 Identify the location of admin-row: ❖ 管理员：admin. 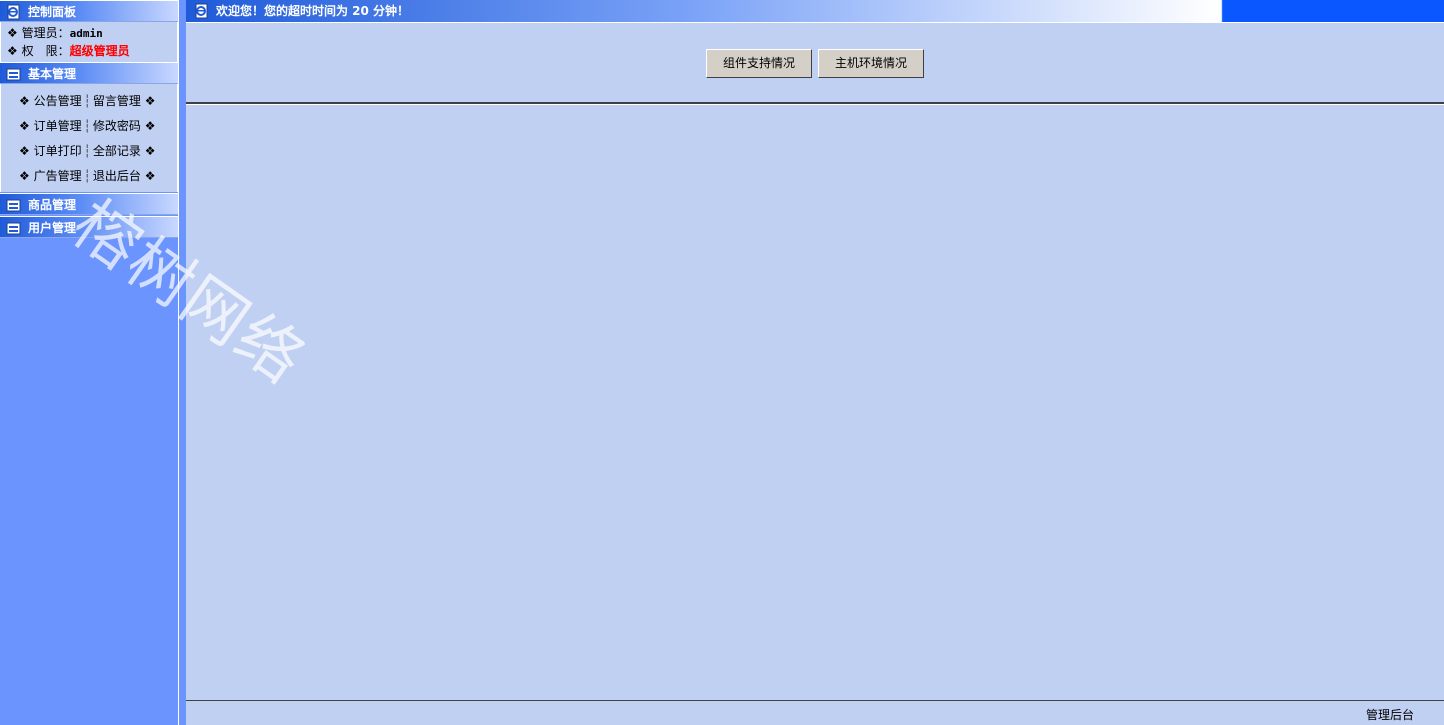
(92, 33).